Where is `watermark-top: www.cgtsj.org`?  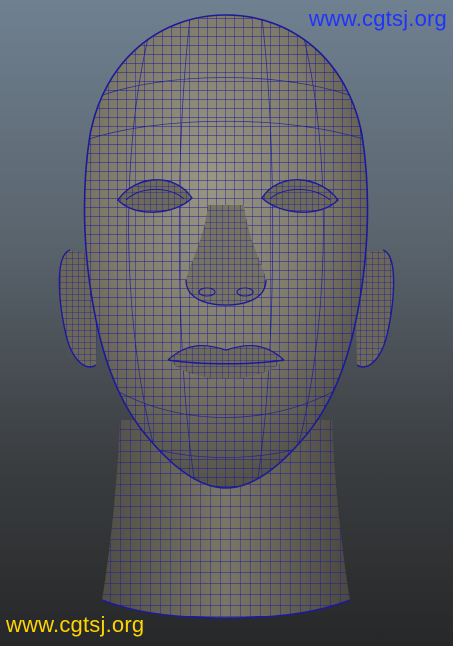
watermark-top: www.cgtsj.org is located at coordinates (377, 18).